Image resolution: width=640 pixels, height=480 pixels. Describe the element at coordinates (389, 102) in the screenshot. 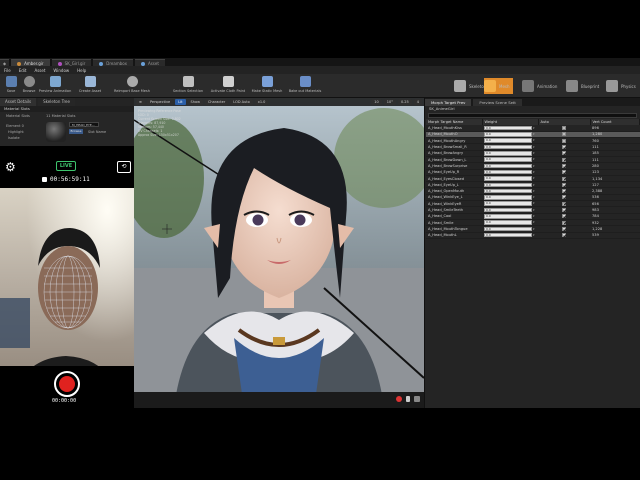

I see `rotation-snap-button: 10°` at that location.